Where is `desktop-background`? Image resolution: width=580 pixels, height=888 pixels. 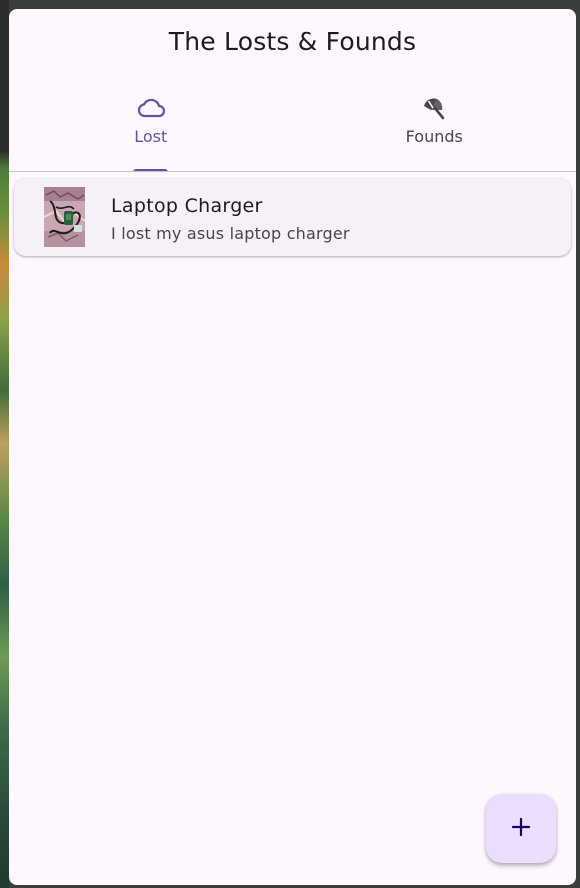
desktop-background is located at coordinates (4, 444).